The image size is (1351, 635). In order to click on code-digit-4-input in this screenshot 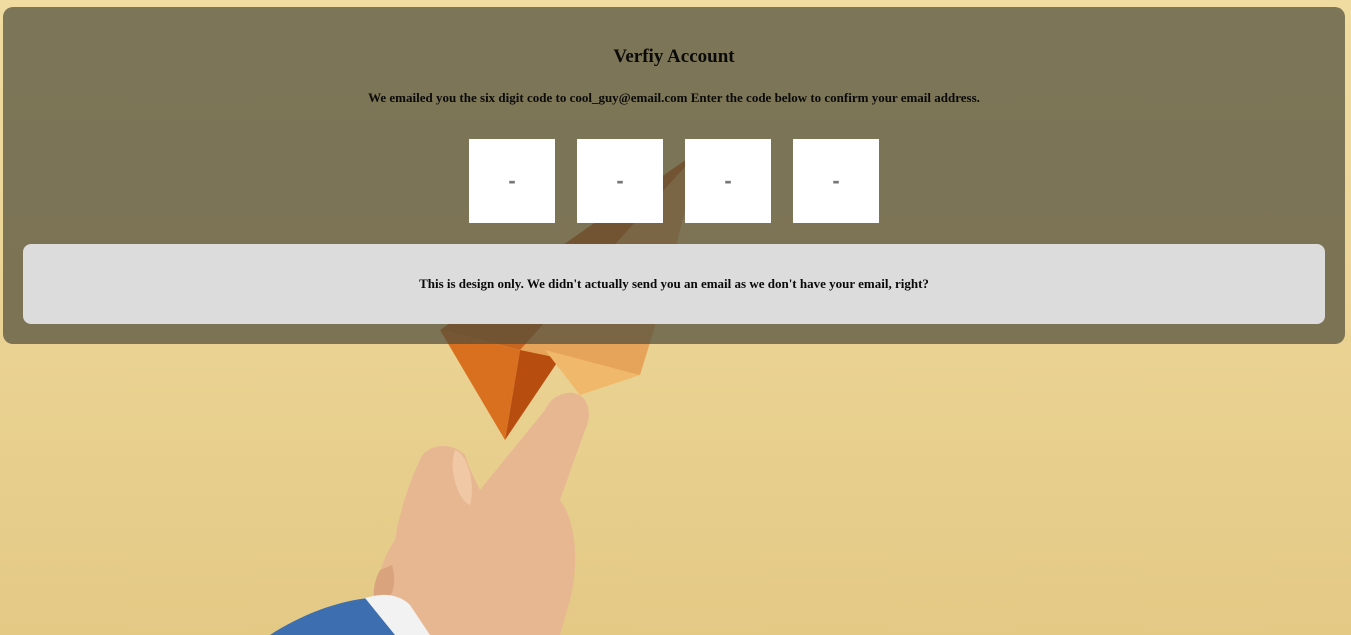, I will do `click(836, 181)`.